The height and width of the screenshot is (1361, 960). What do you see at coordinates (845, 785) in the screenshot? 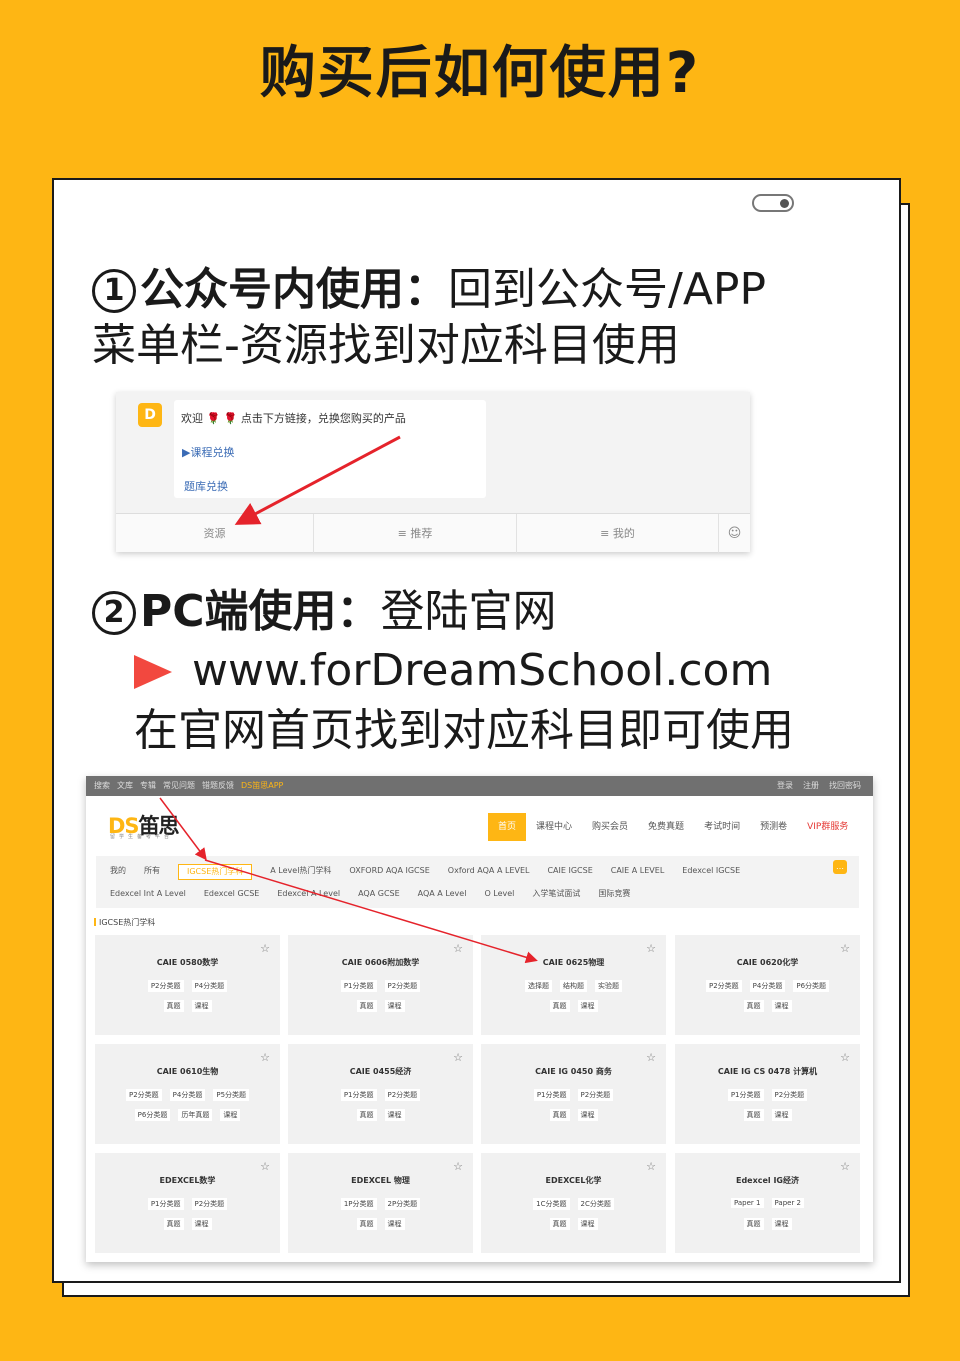
I see `topbar-account-link: 找回密码` at bounding box center [845, 785].